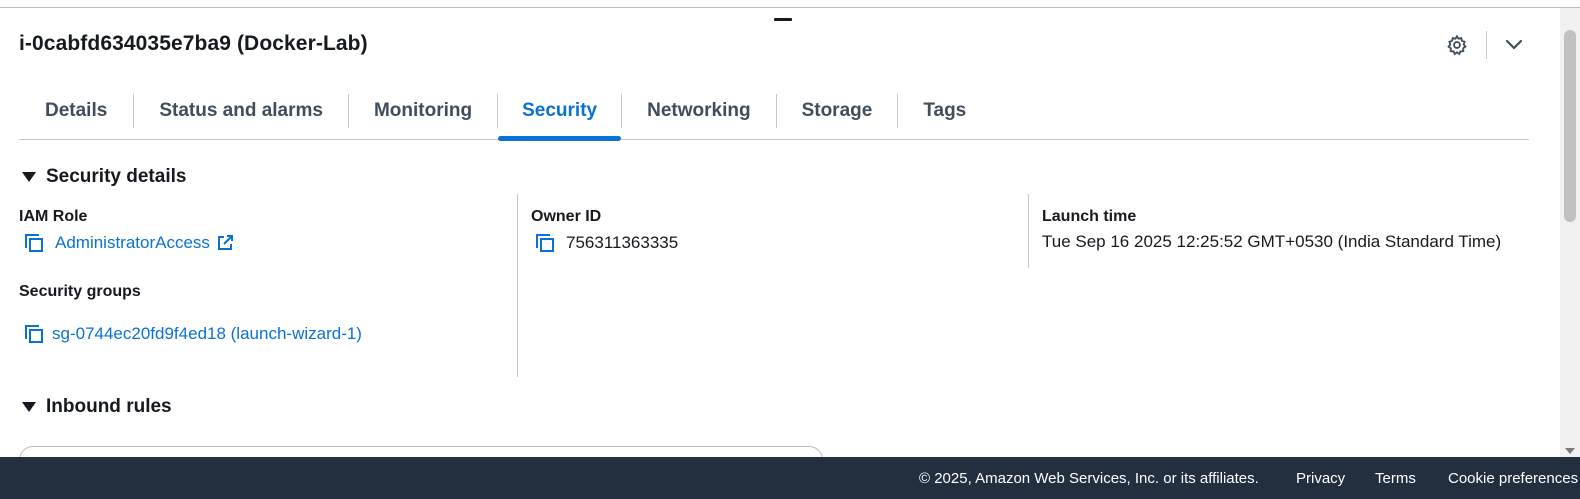 This screenshot has width=1580, height=499. I want to click on tab-label: Networking, so click(699, 110).